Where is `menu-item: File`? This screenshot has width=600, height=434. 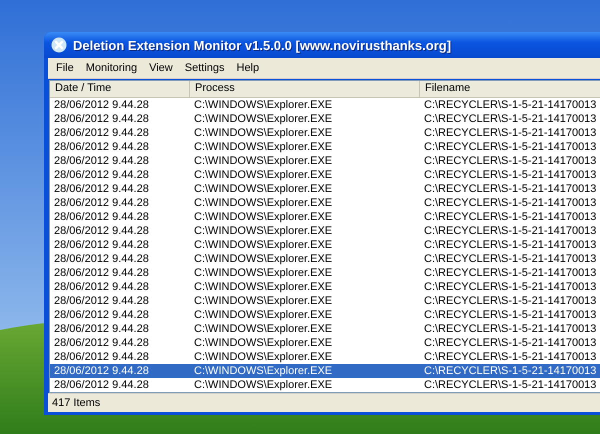 menu-item: File is located at coordinates (65, 68).